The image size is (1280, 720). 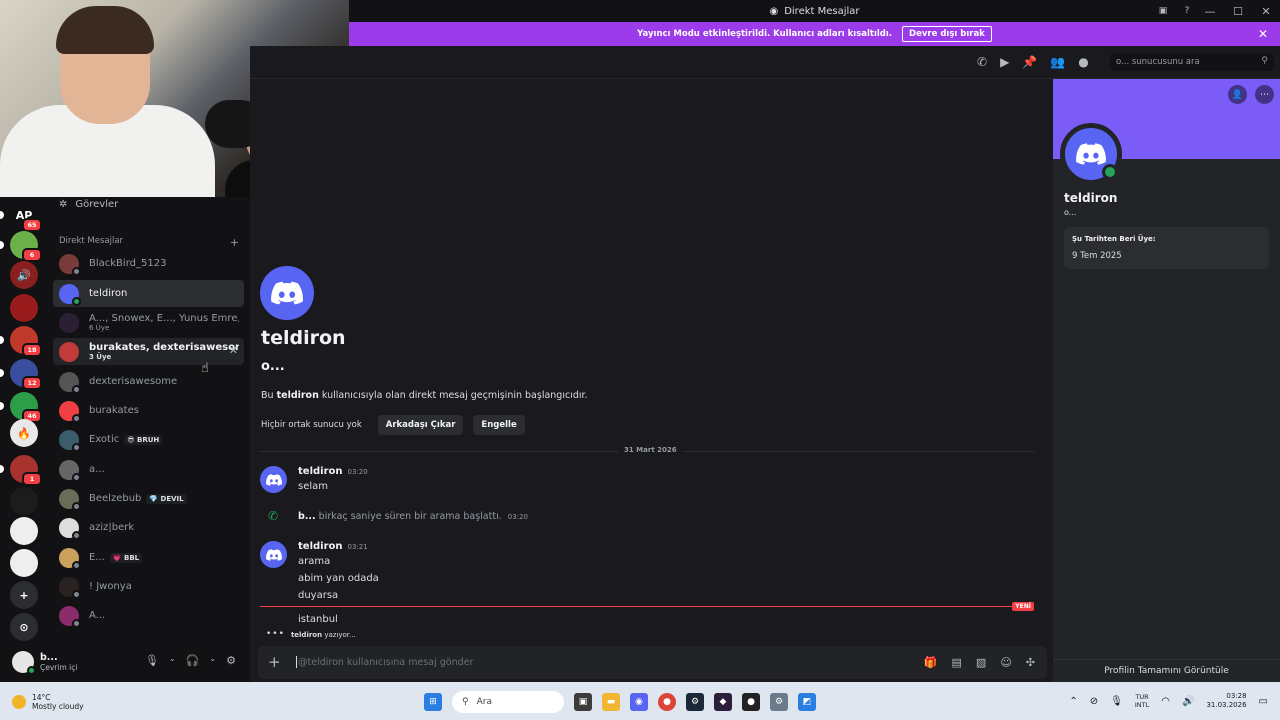 I want to click on server-label: 🔥, so click(x=24, y=433).